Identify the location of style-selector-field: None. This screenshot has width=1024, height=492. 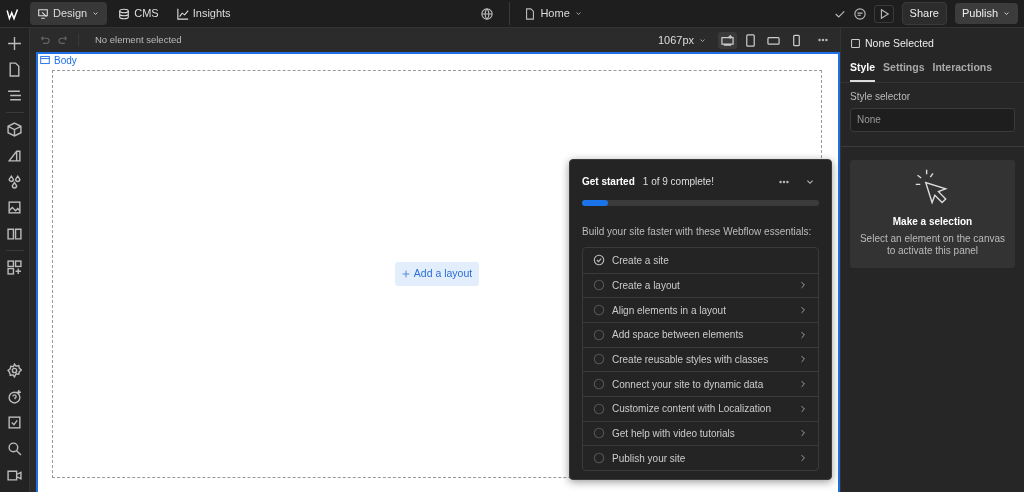
(932, 119).